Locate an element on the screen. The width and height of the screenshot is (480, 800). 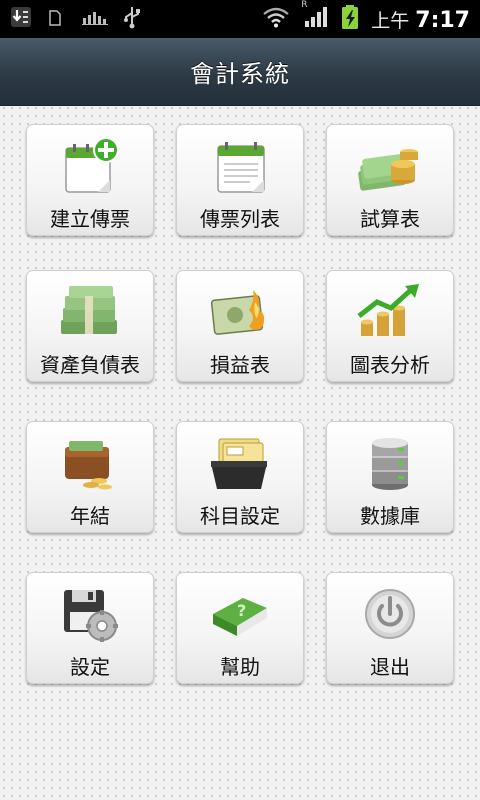
wallet-icon is located at coordinates (90, 463).